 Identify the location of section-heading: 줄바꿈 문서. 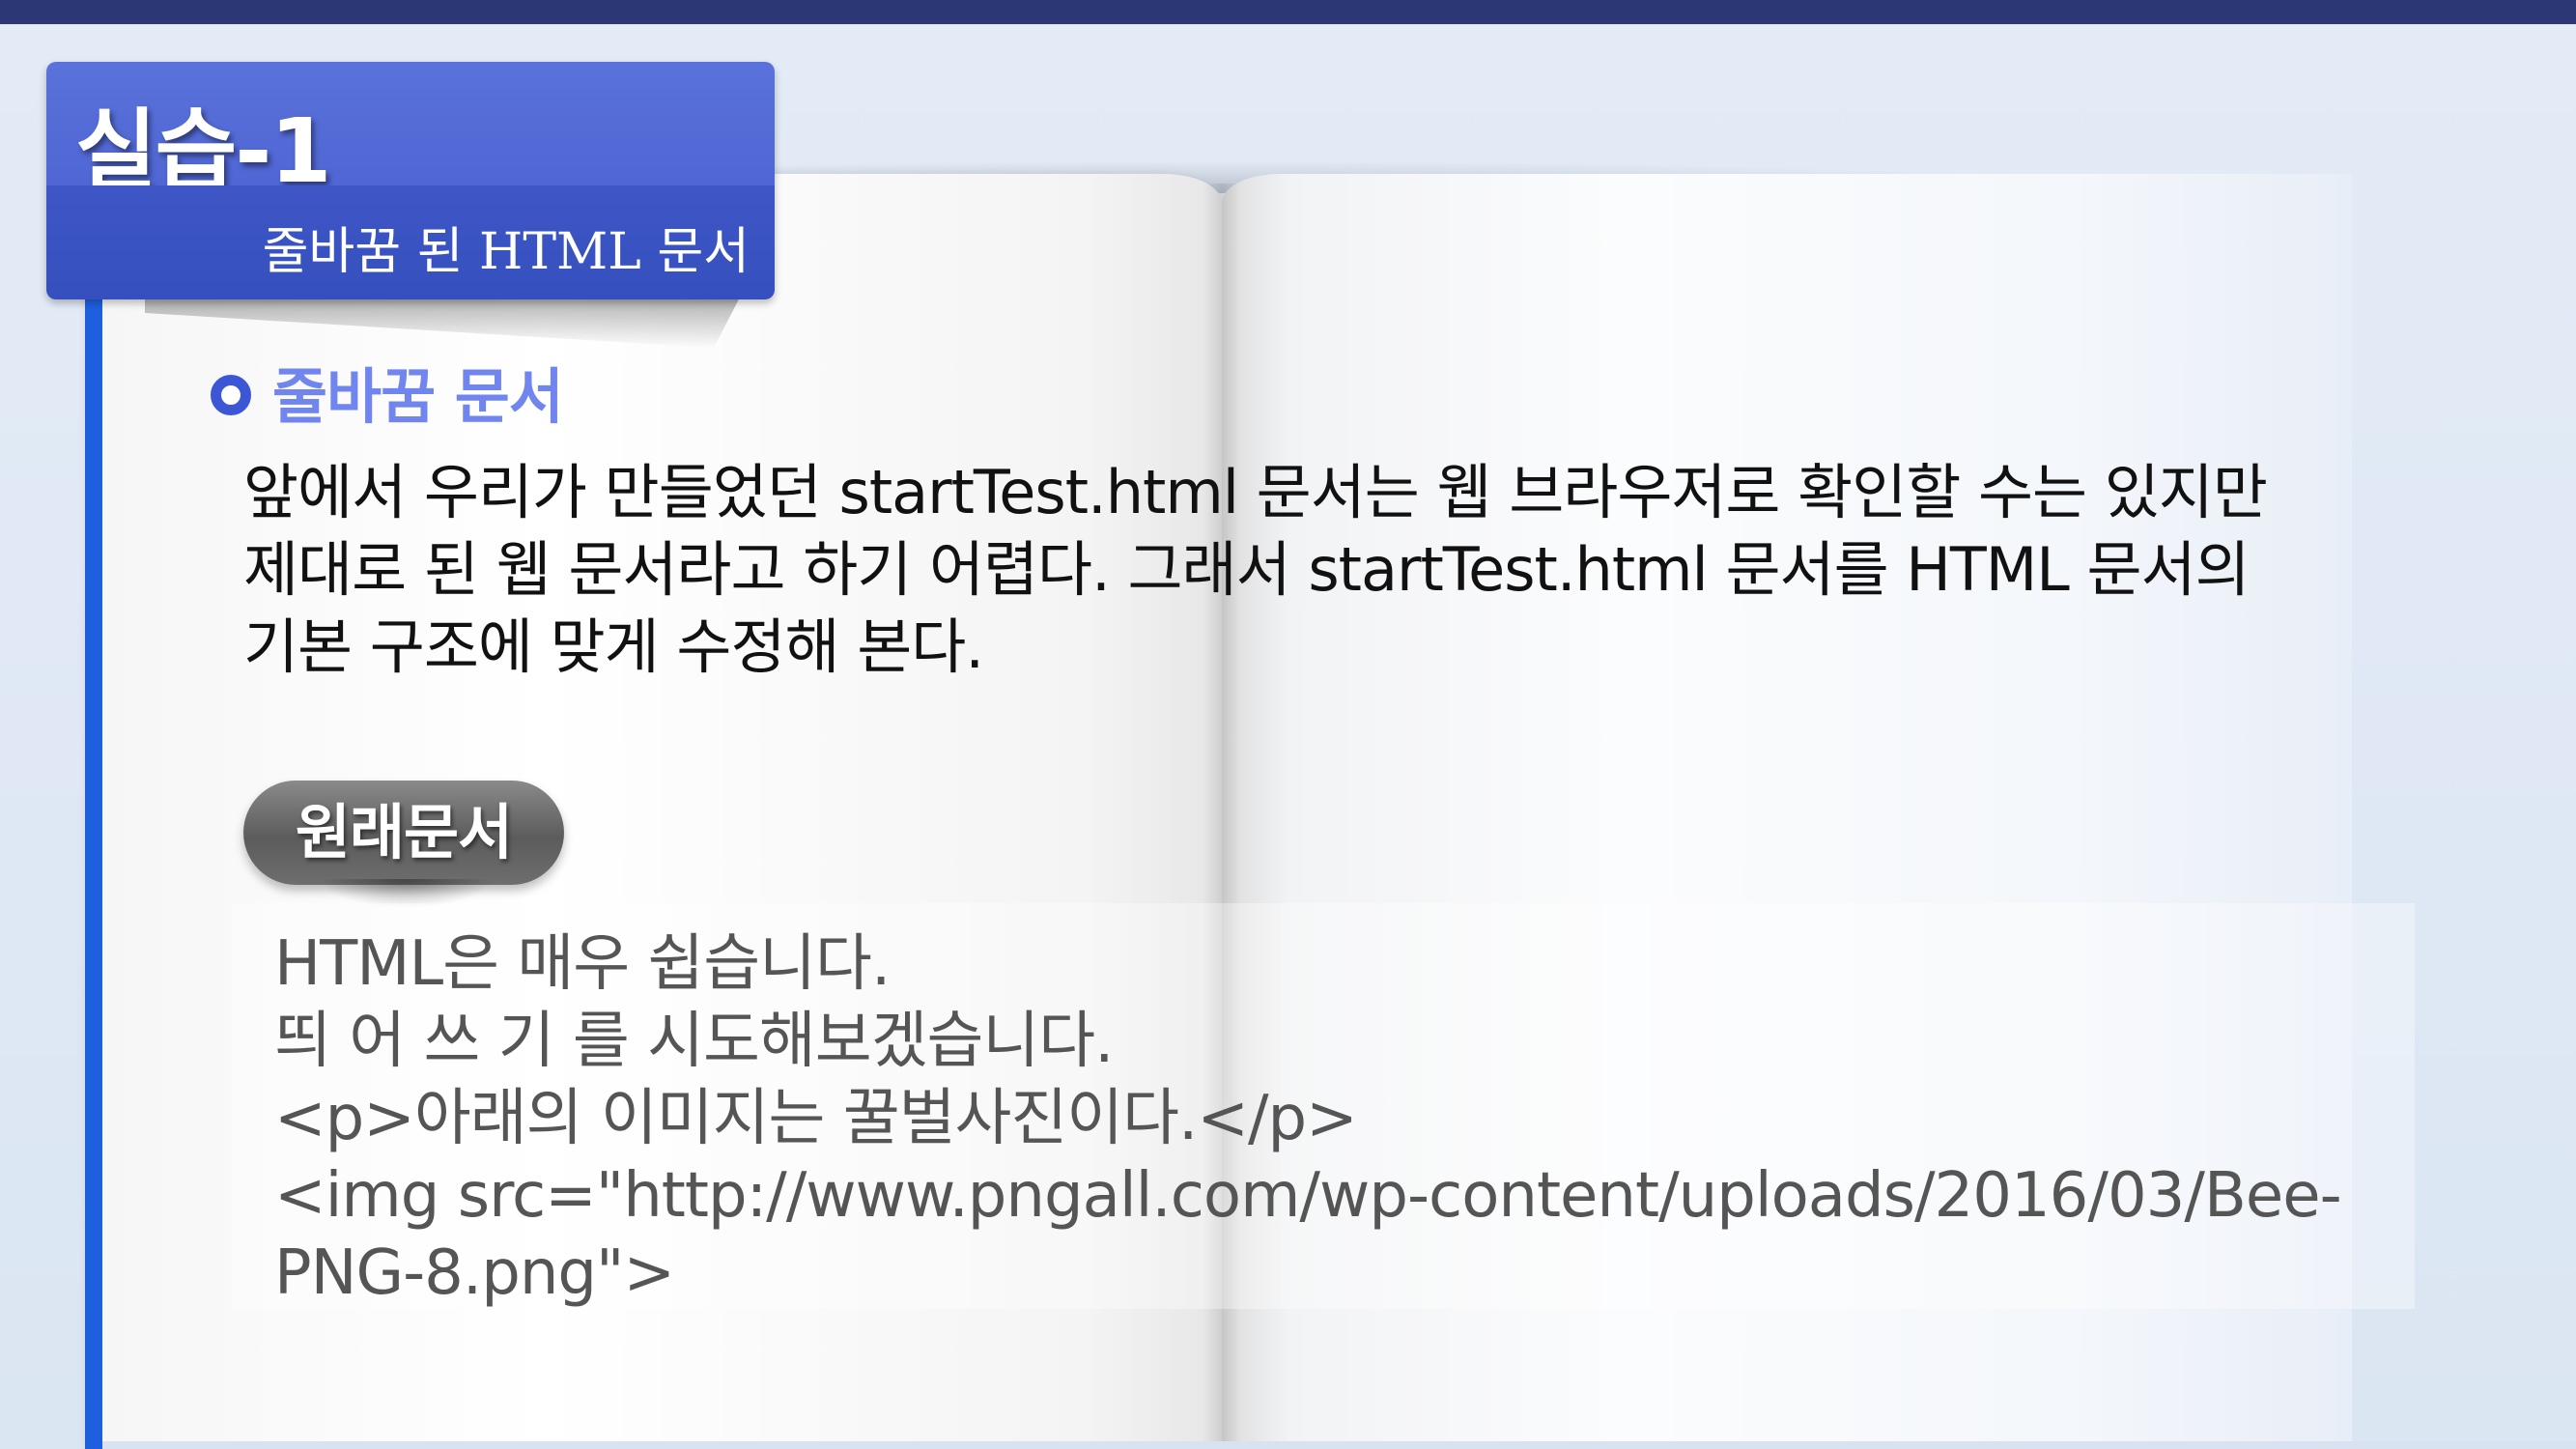
(418, 396).